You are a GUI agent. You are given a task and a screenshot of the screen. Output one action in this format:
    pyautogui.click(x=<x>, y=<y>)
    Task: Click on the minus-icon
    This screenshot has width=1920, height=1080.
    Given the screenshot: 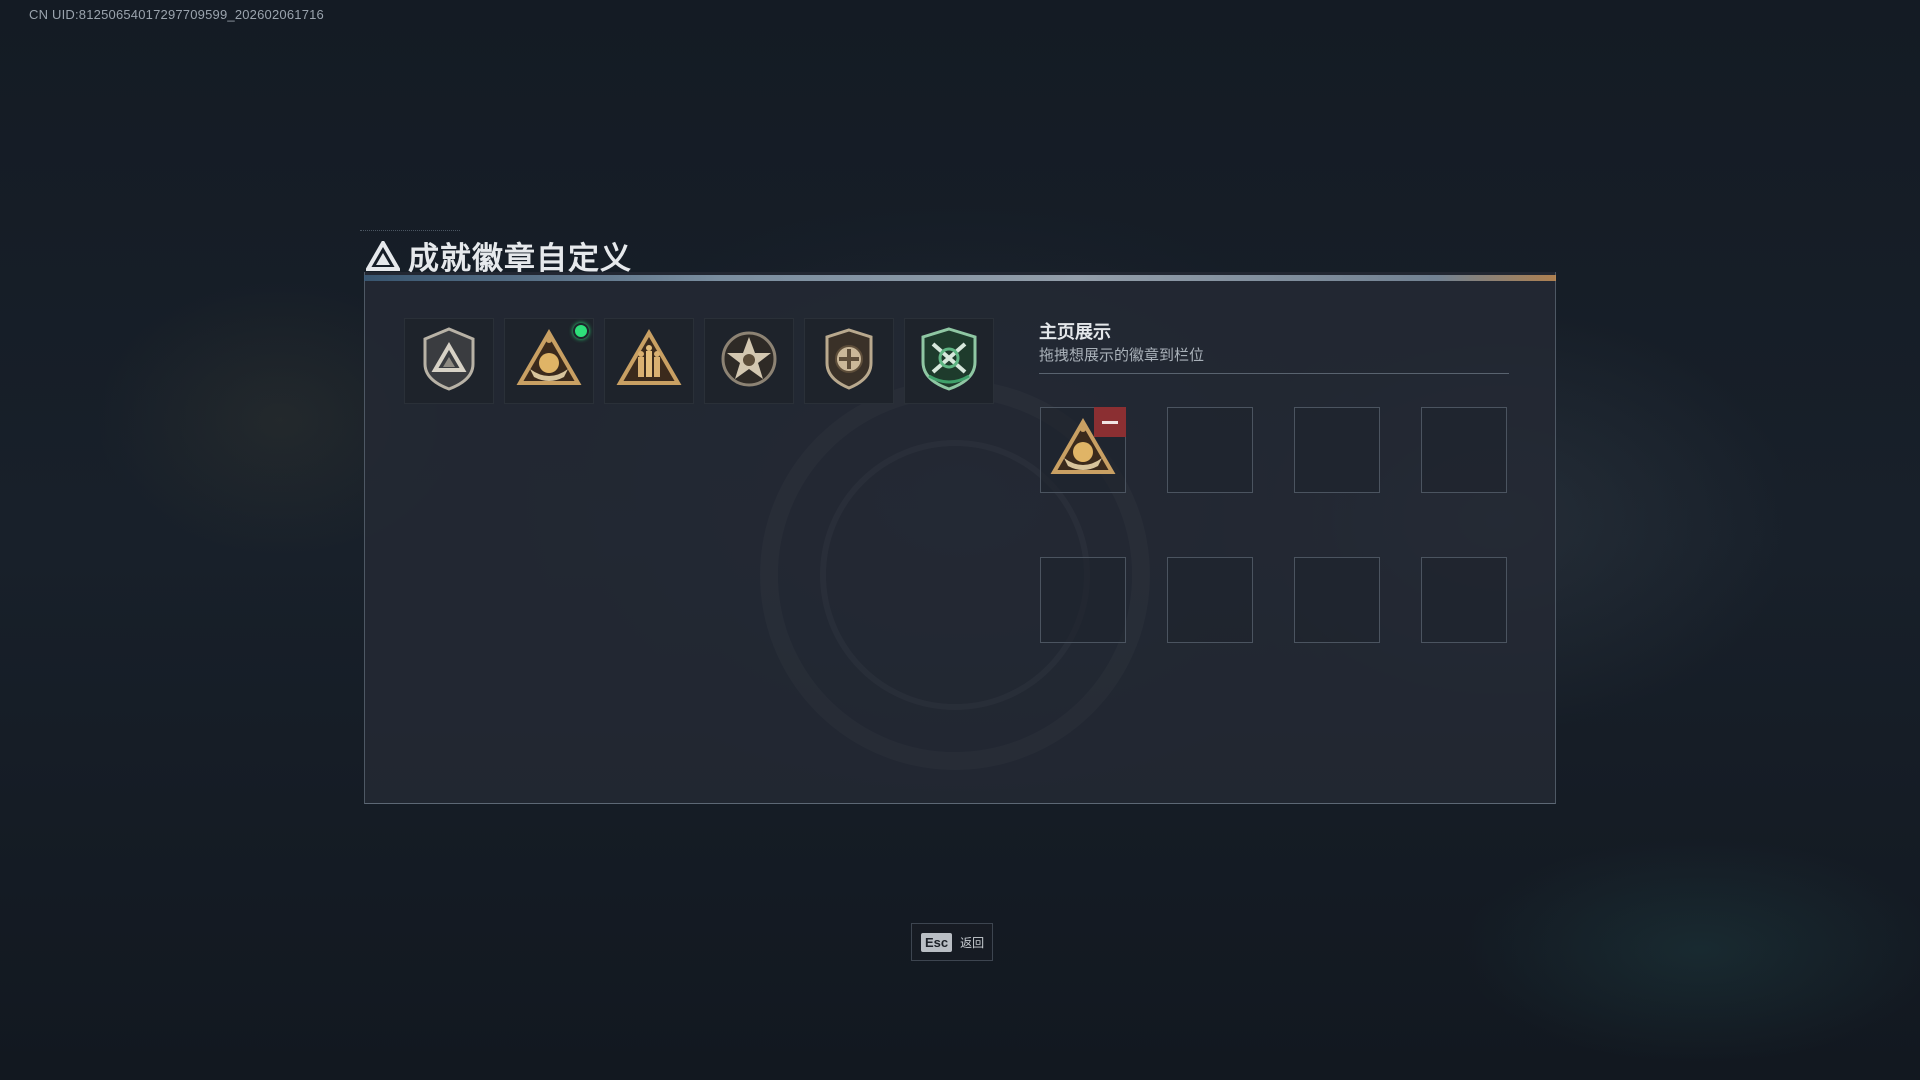 What is the action you would take?
    pyautogui.click(x=1110, y=422)
    